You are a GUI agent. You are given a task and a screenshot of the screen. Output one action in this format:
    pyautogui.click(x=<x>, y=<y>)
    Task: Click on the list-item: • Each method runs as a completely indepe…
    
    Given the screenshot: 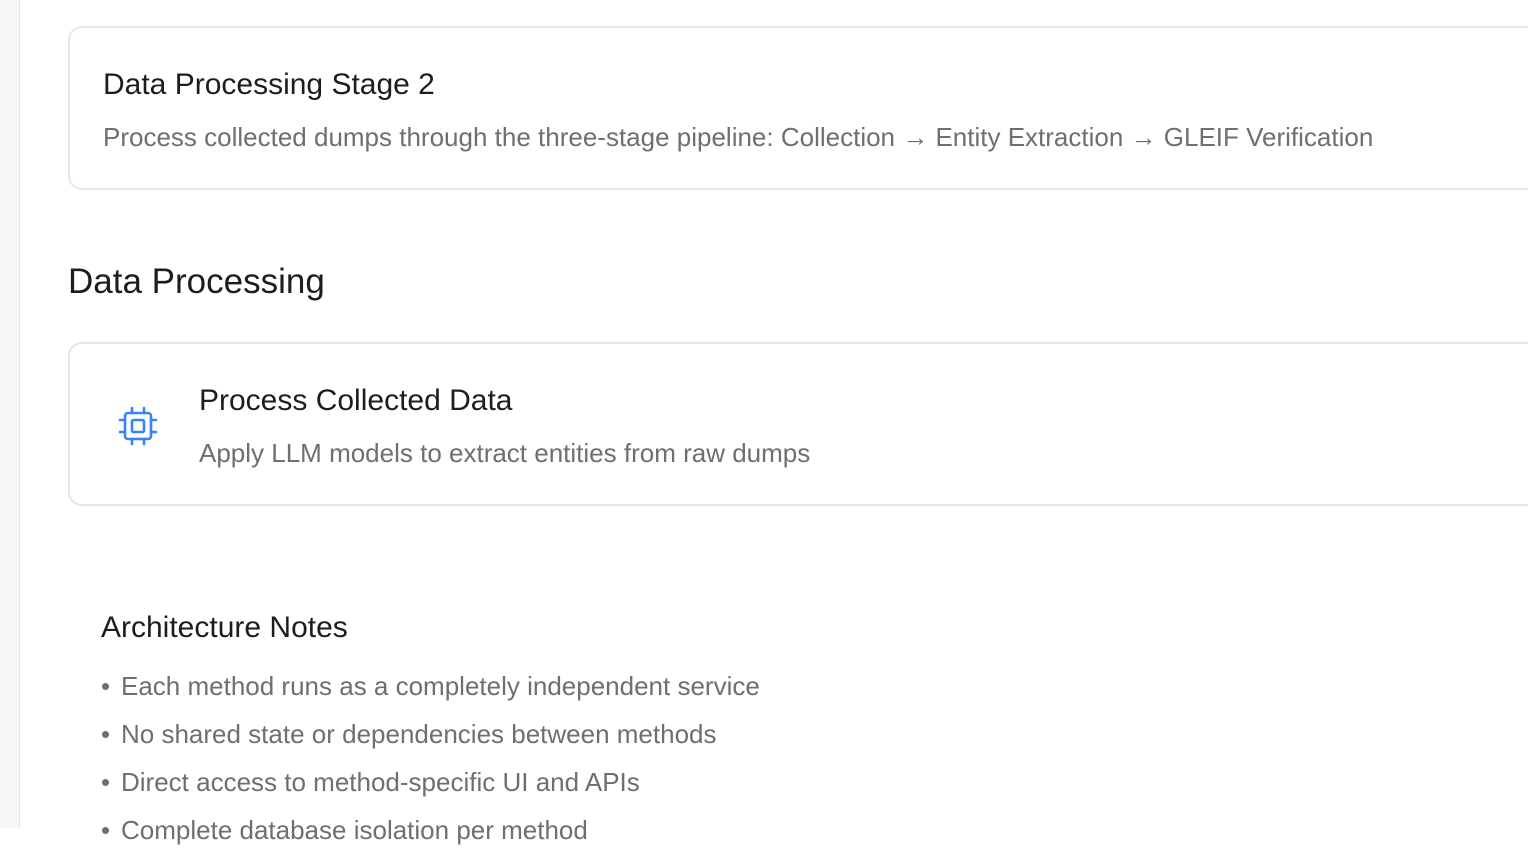 What is the action you would take?
    pyautogui.click(x=801, y=694)
    